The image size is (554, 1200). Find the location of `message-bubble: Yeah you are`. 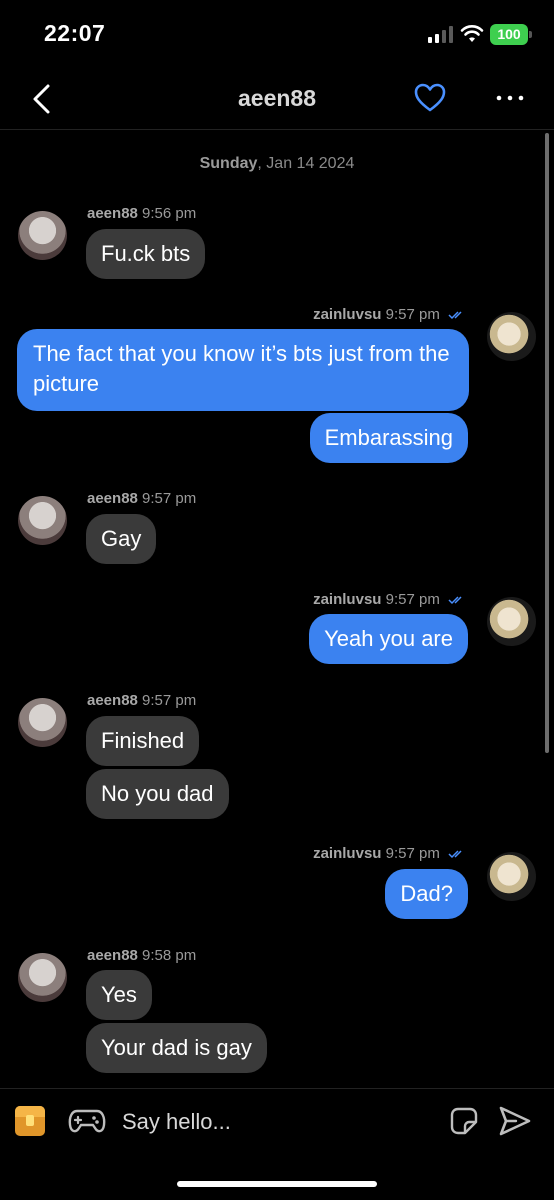

message-bubble: Yeah you are is located at coordinates (388, 639).